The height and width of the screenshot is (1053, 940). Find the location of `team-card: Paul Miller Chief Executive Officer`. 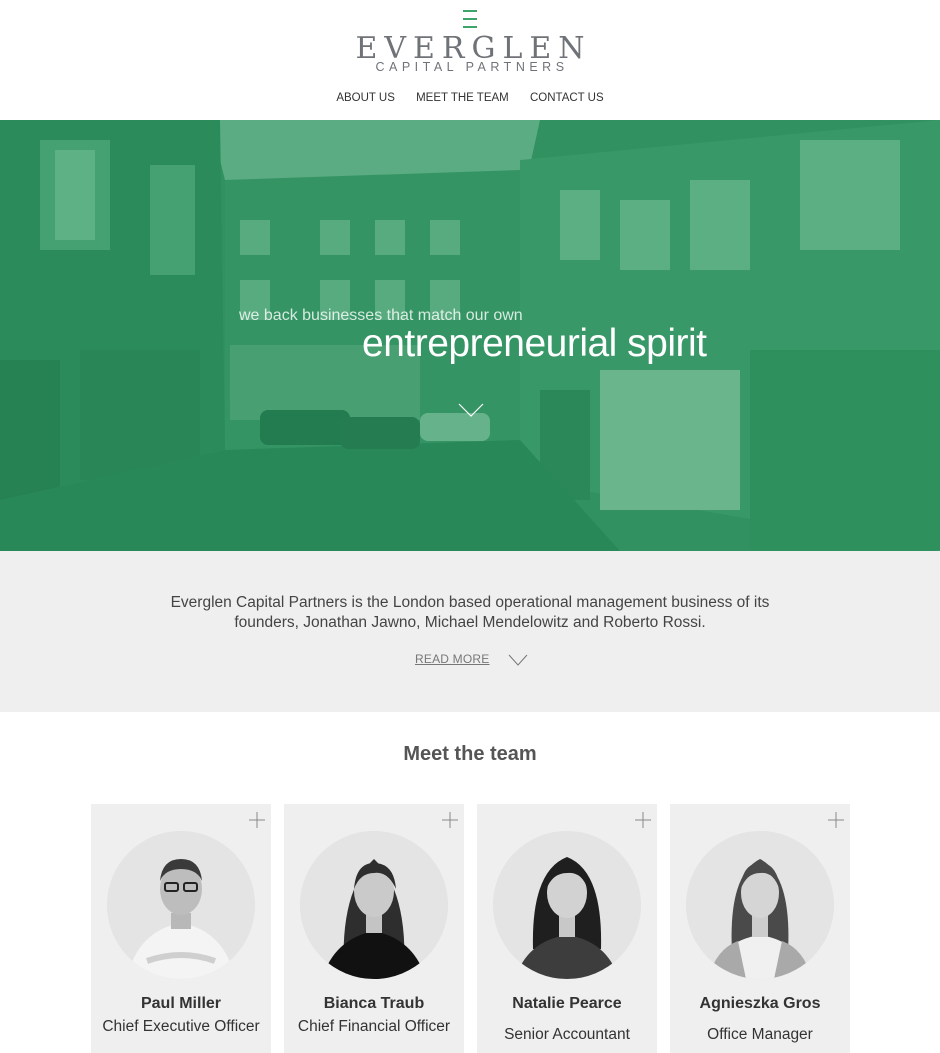

team-card: Paul Miller Chief Executive Officer is located at coordinates (181, 928).